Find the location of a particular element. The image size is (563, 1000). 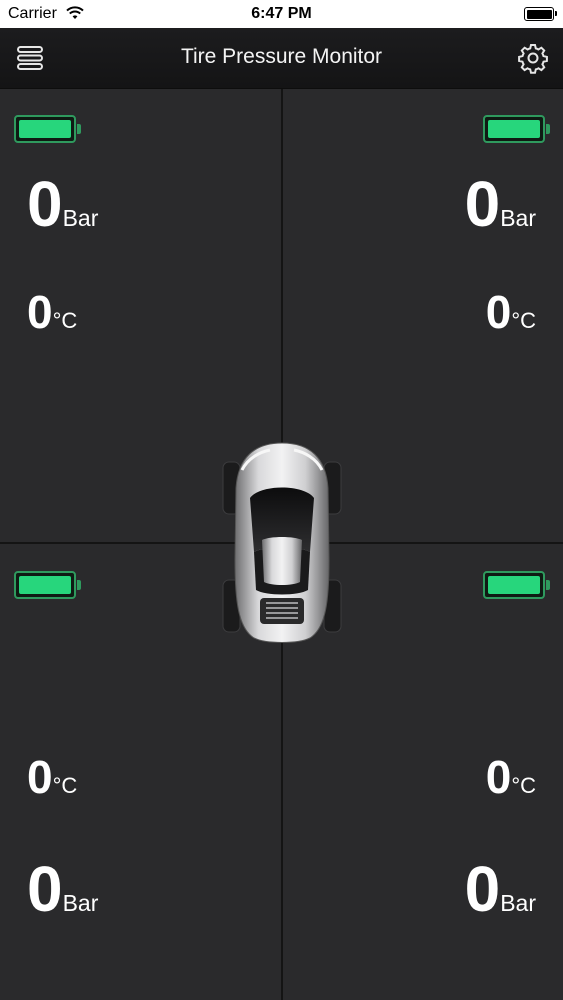

rear-left-temperature: 0°C is located at coordinates (52, 777).